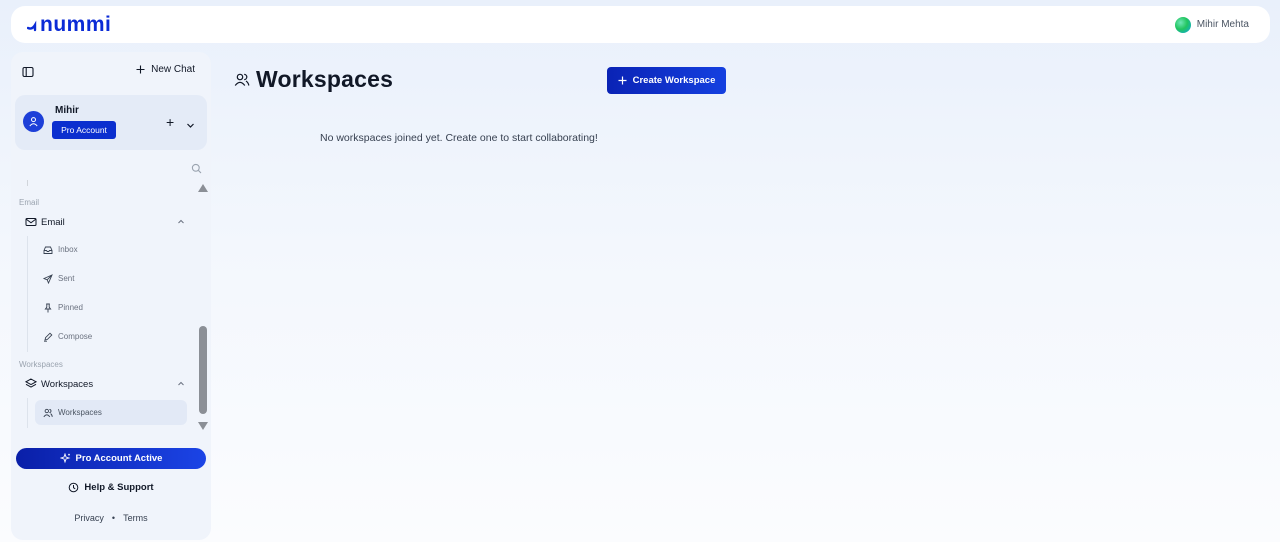 The image size is (1280, 542). Describe the element at coordinates (111, 278) in the screenshot. I see `sidebar-item-sent: Sent` at that location.